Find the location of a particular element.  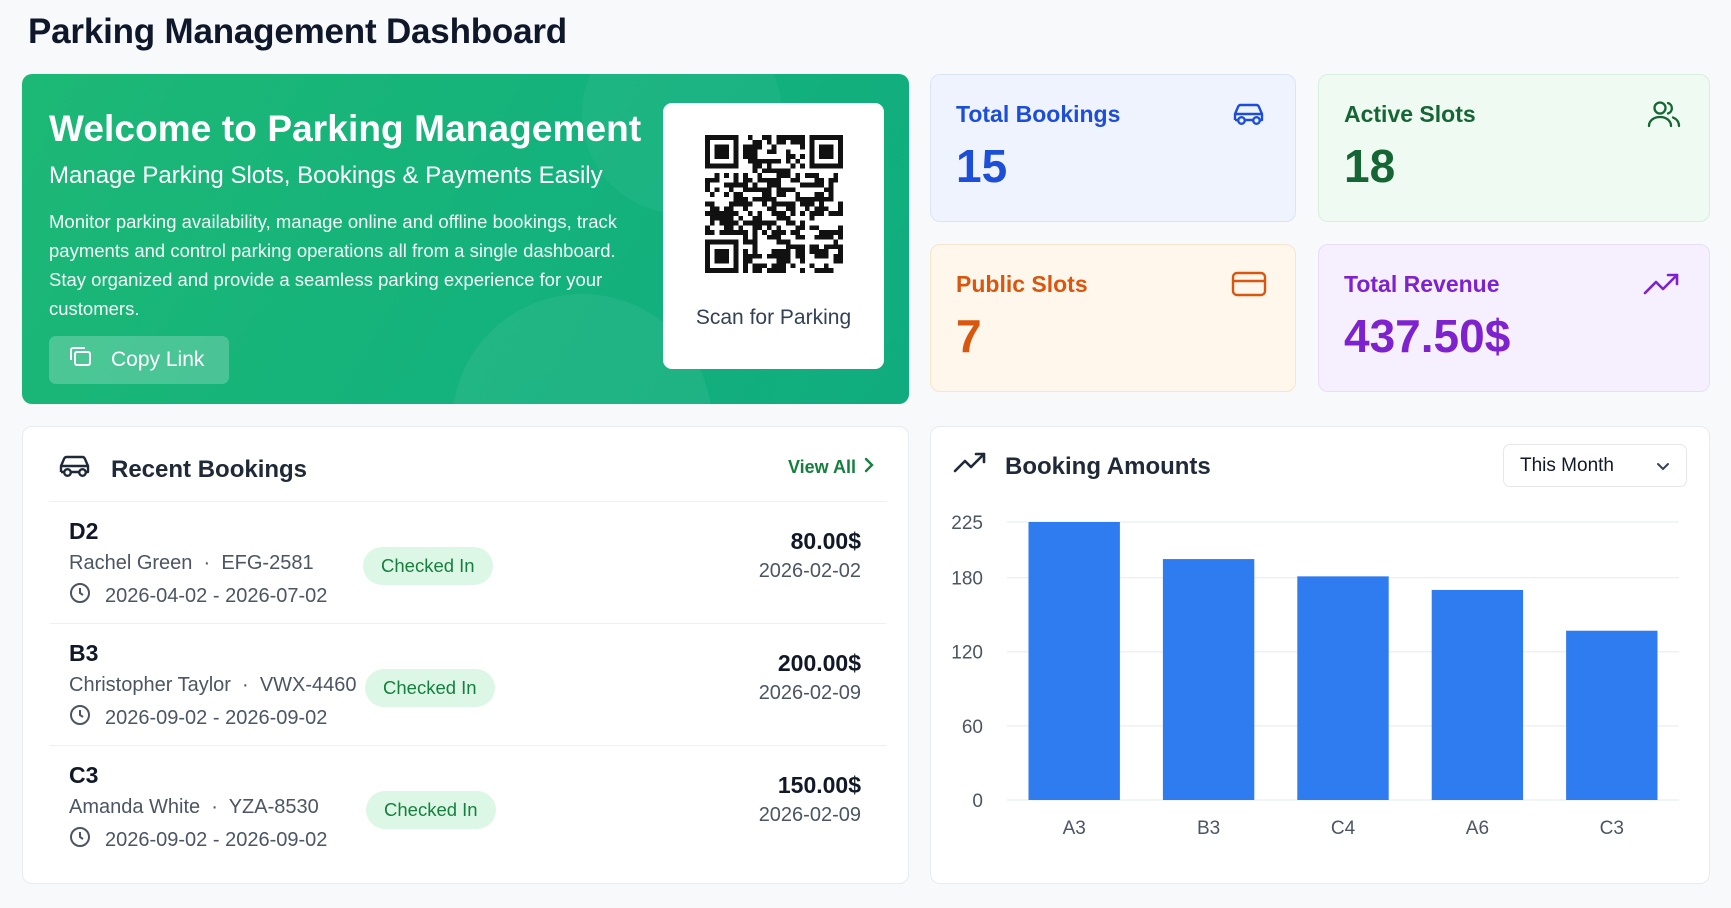

stat-total-revenue: Total Revenue 437.50$ is located at coordinates (1514, 318).